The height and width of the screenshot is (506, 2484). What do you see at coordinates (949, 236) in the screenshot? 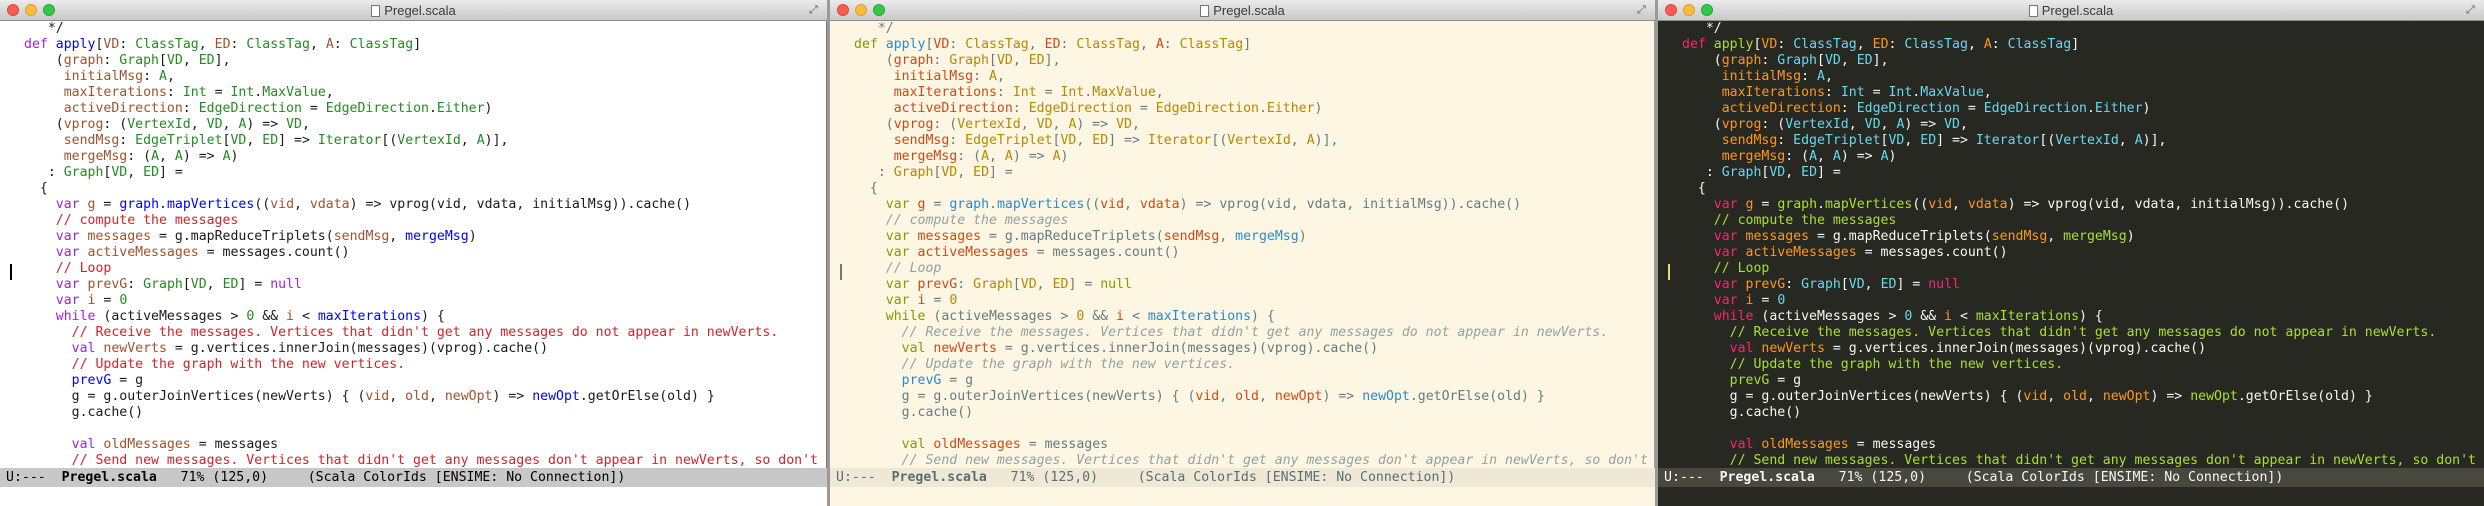
I see `code-token: messages` at bounding box center [949, 236].